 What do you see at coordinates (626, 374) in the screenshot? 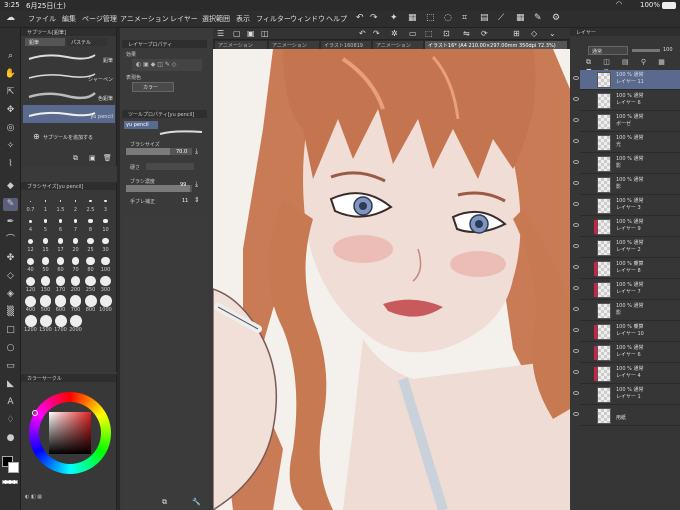
I see `layer-row: 100 % 通常 レイヤー 4` at bounding box center [626, 374].